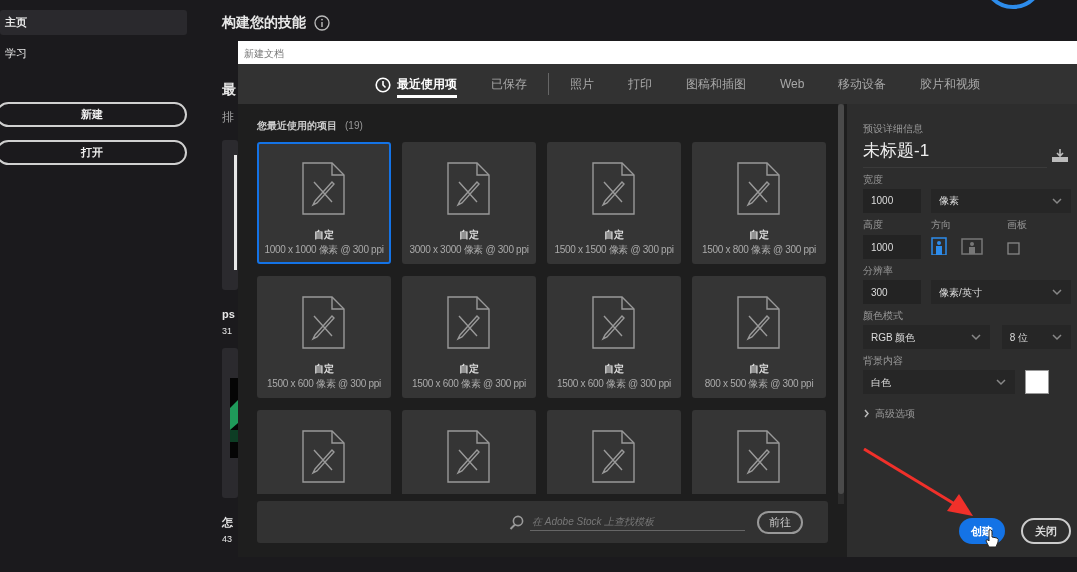  What do you see at coordinates (228, 314) in the screenshot?
I see `tutorial-title: ps` at bounding box center [228, 314].